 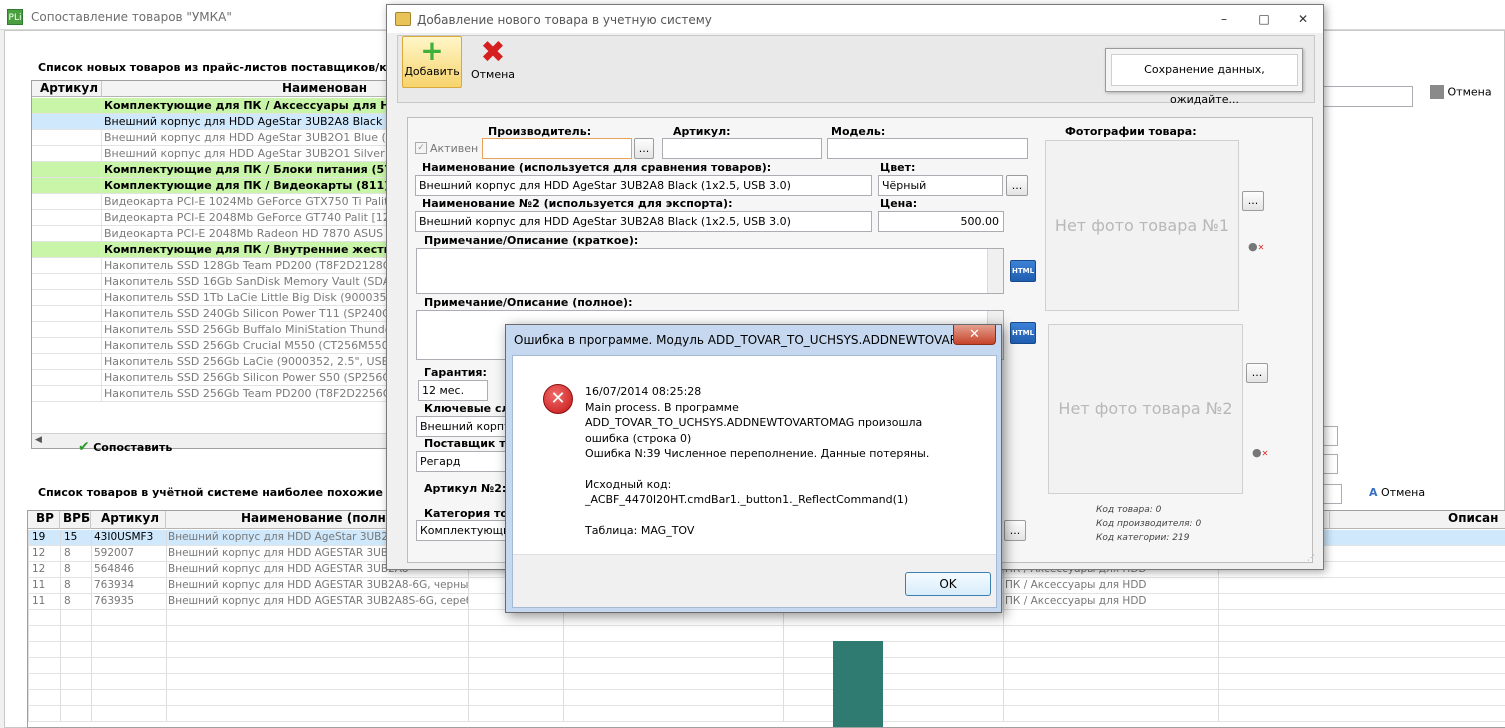 I want to click on model-label: Модель:, so click(x=858, y=131).